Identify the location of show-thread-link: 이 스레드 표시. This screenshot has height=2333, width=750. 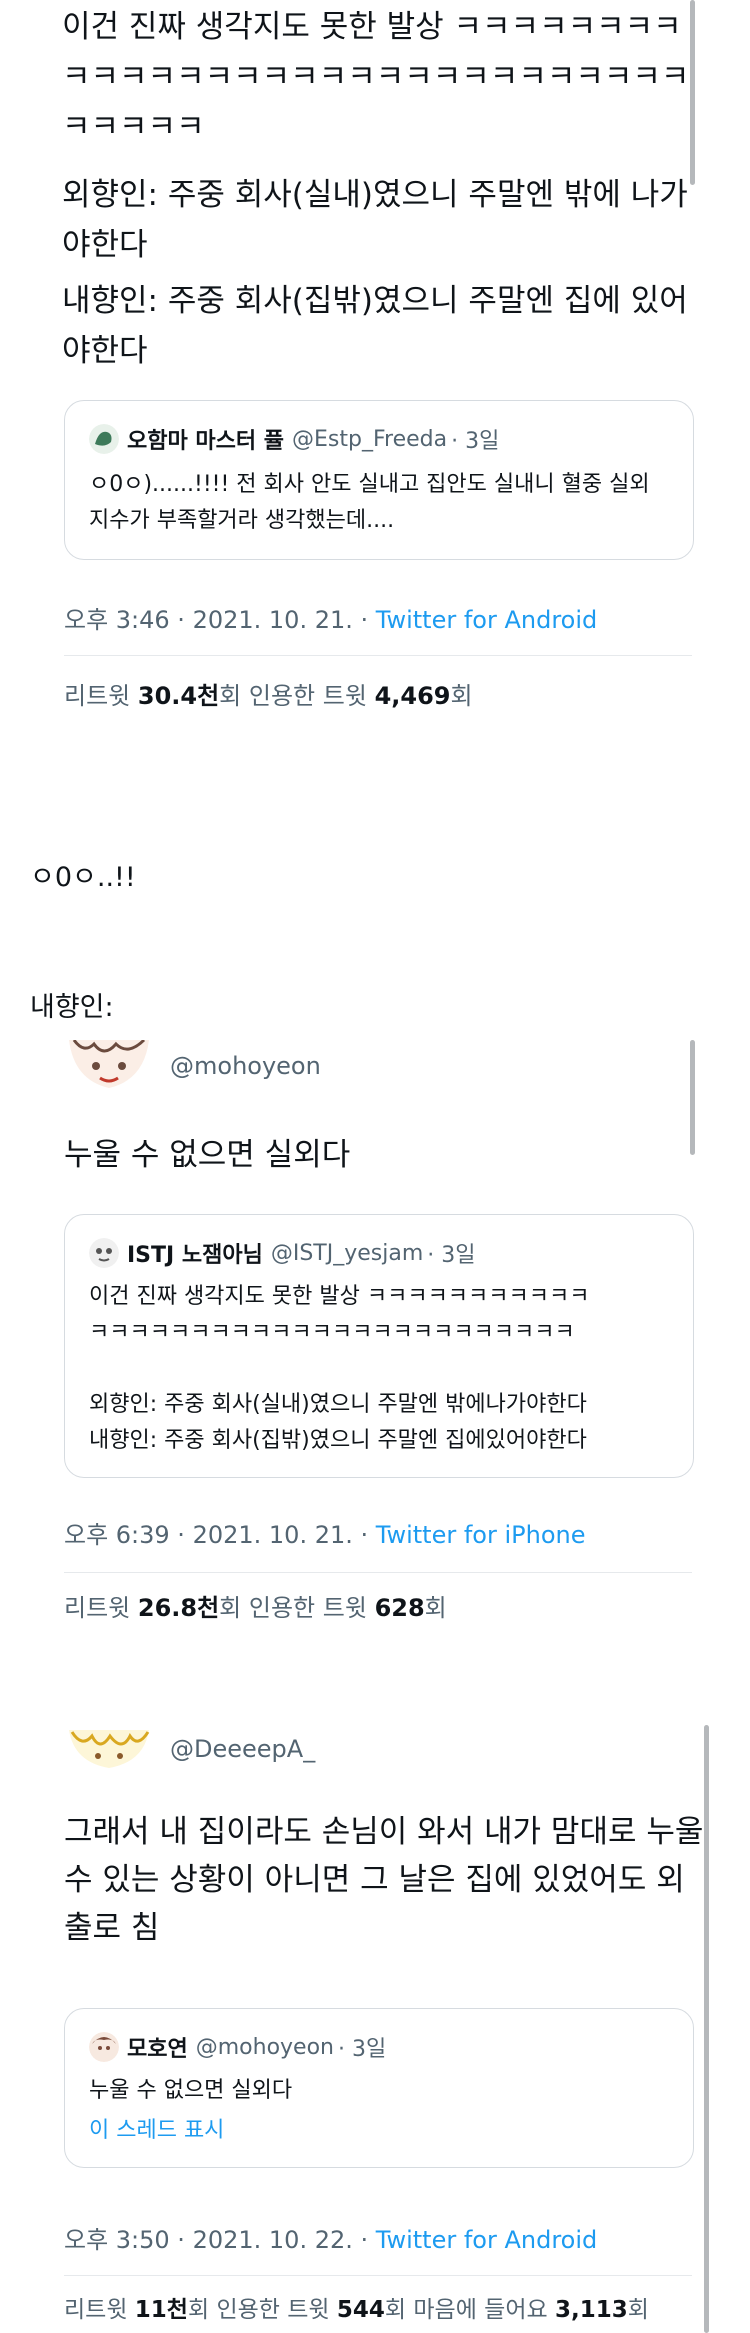
(156, 2131).